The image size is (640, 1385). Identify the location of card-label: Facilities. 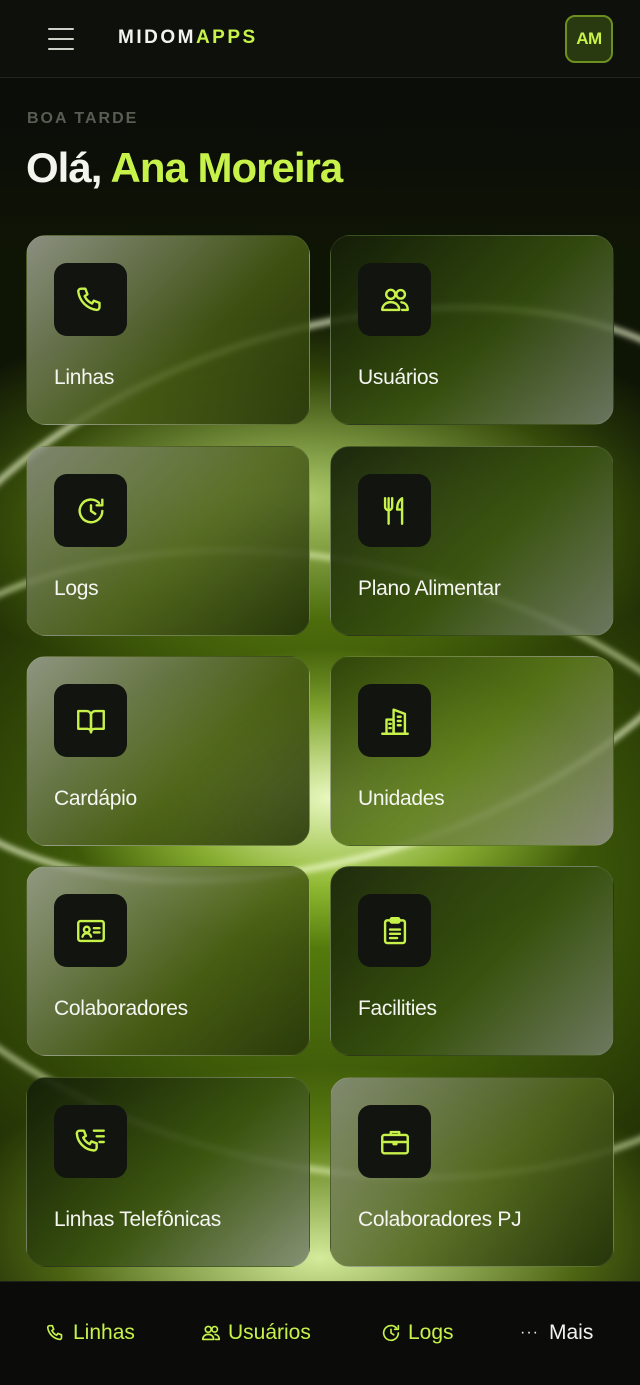
(397, 1008).